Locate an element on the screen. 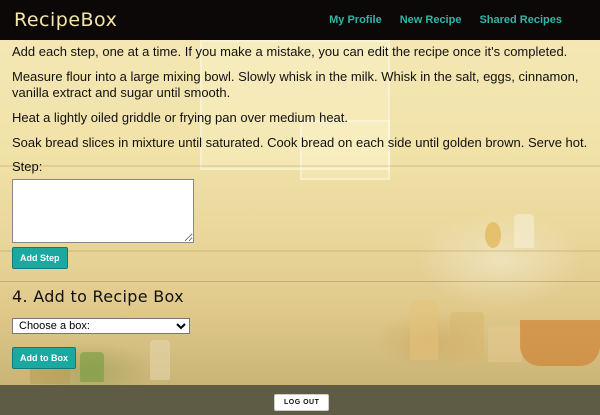 This screenshot has height=415, width=600. add-to-box-button: Add to Box is located at coordinates (44, 358).